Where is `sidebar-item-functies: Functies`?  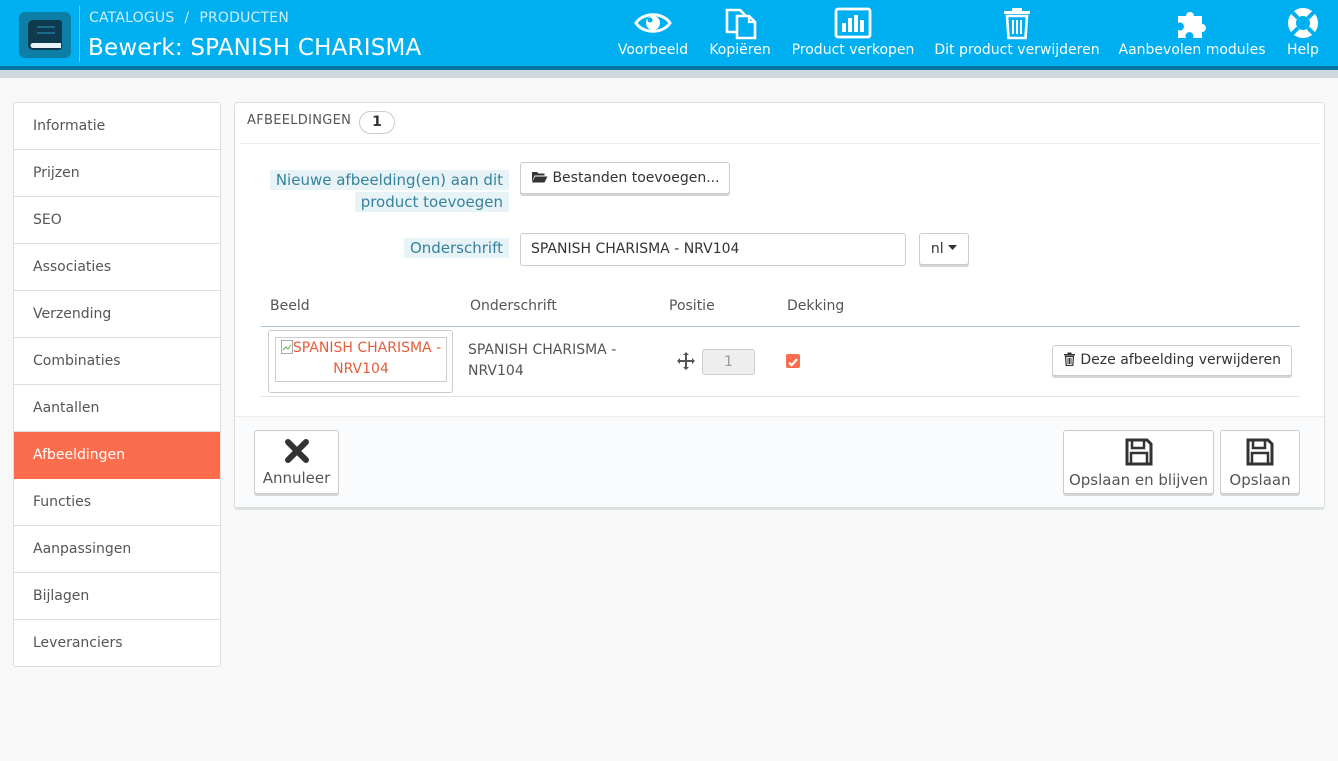 sidebar-item-functies: Functies is located at coordinates (117, 502).